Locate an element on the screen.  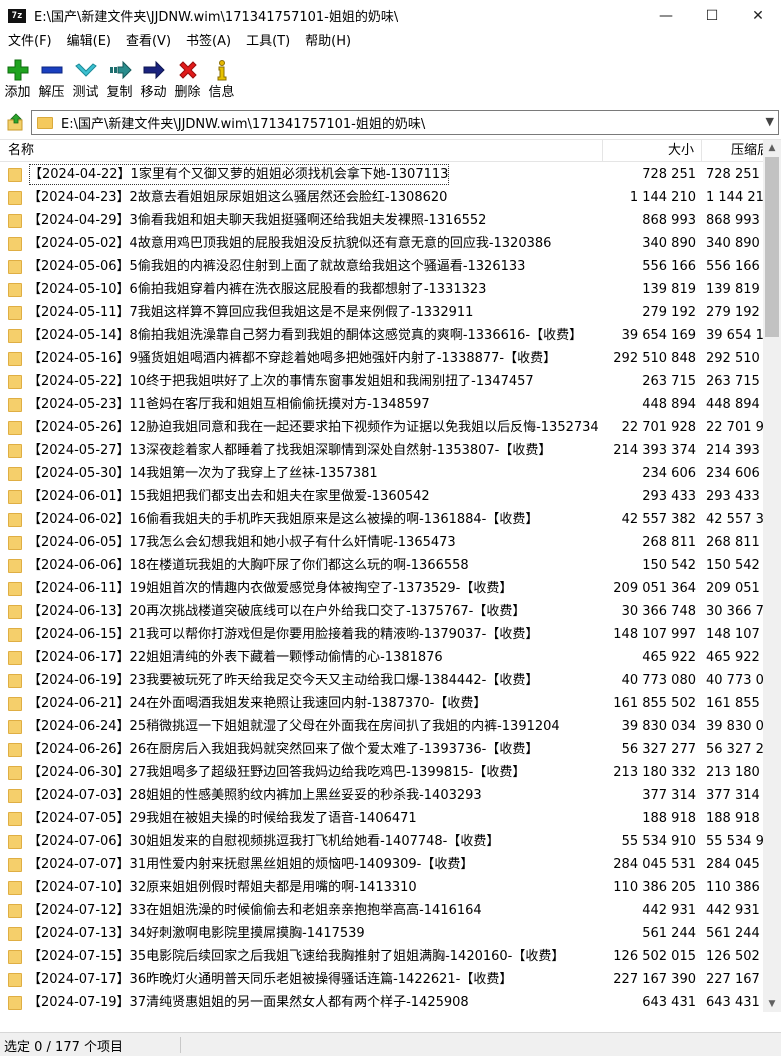
column-header-name: 名称 is located at coordinates (21, 151).